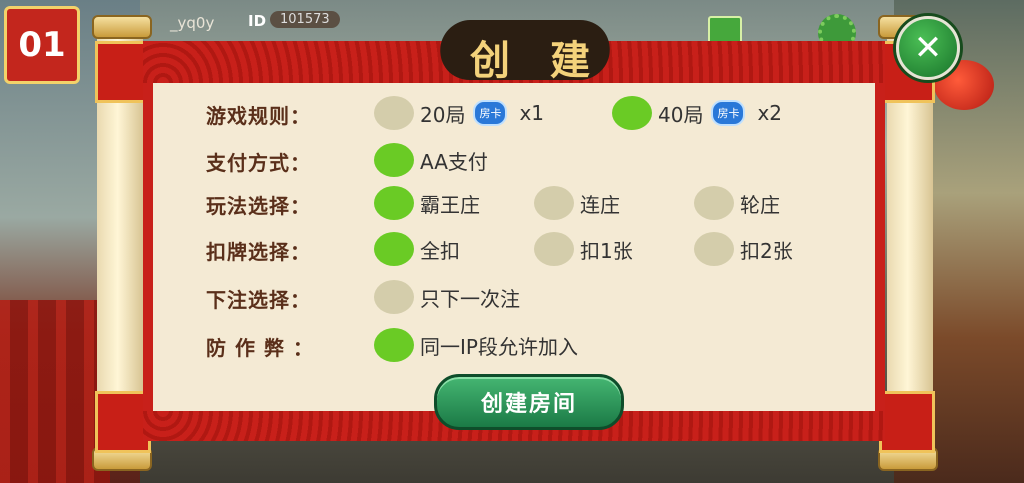 Image resolution: width=1024 pixels, height=483 pixels. I want to click on option-row-label: 下注选择：, so click(258, 300).